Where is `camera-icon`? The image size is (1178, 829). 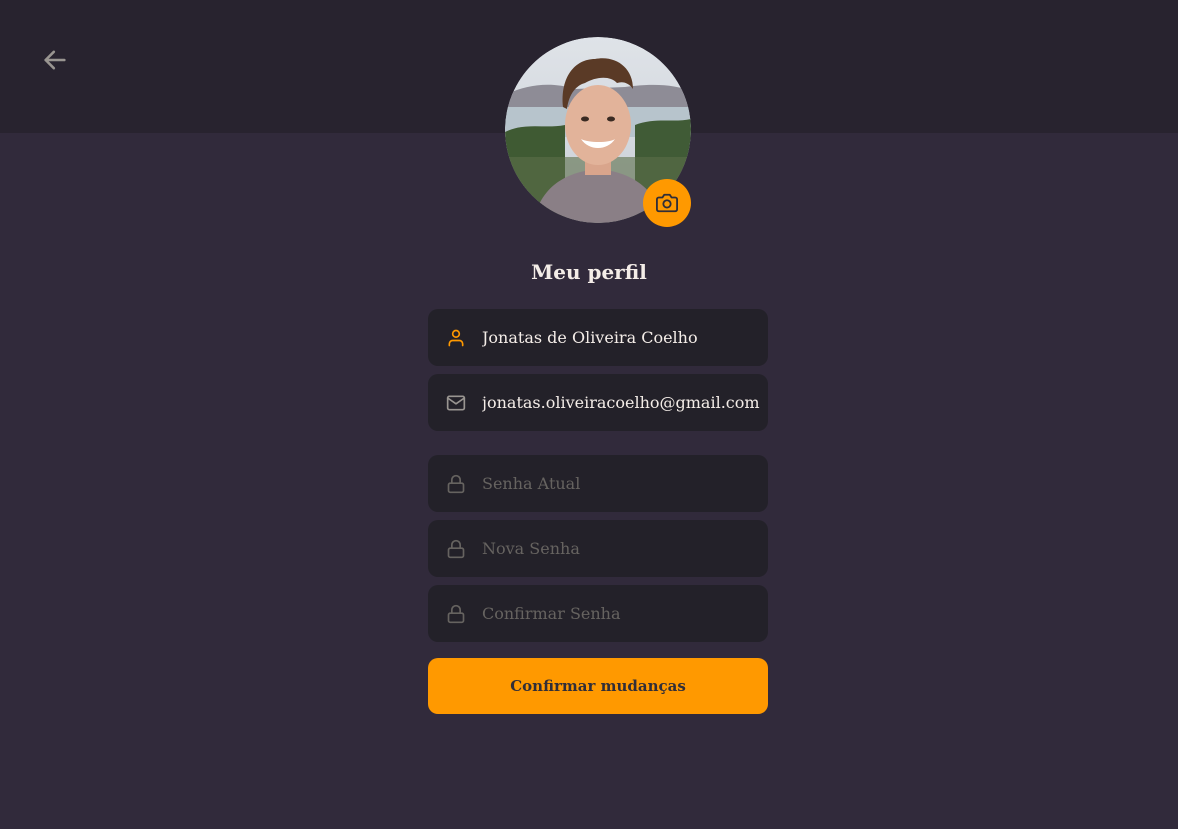
camera-icon is located at coordinates (667, 203).